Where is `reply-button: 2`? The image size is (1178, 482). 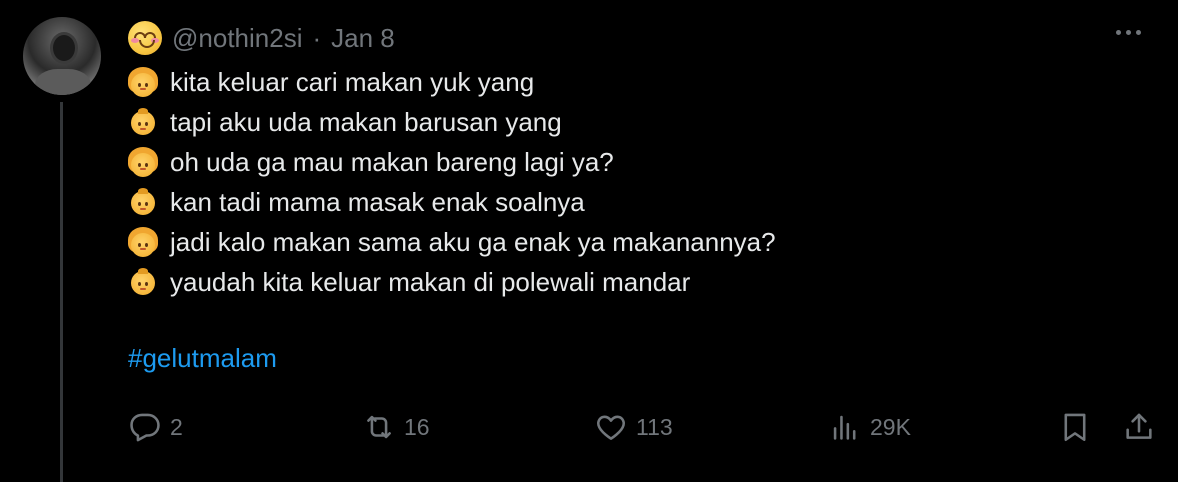
reply-button: 2 is located at coordinates (155, 427).